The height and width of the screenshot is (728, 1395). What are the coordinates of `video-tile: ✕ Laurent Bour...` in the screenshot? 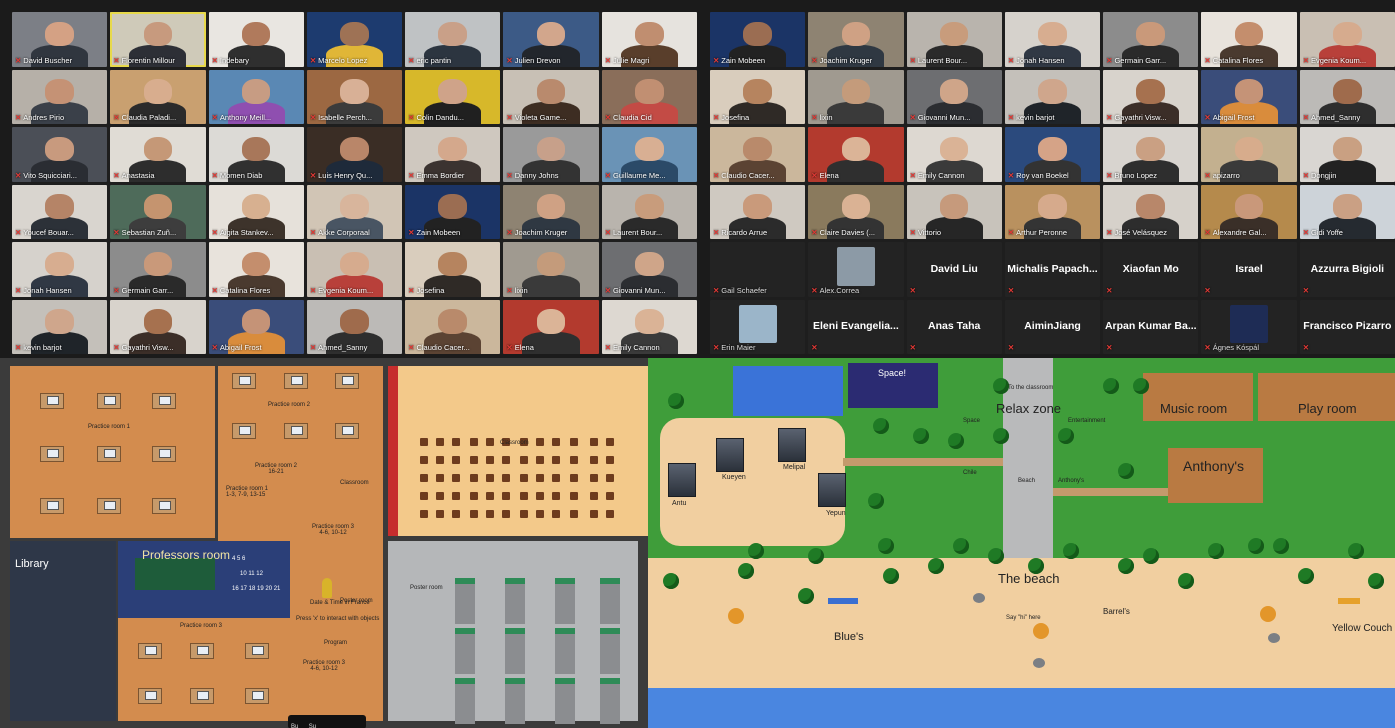 It's located at (954, 39).